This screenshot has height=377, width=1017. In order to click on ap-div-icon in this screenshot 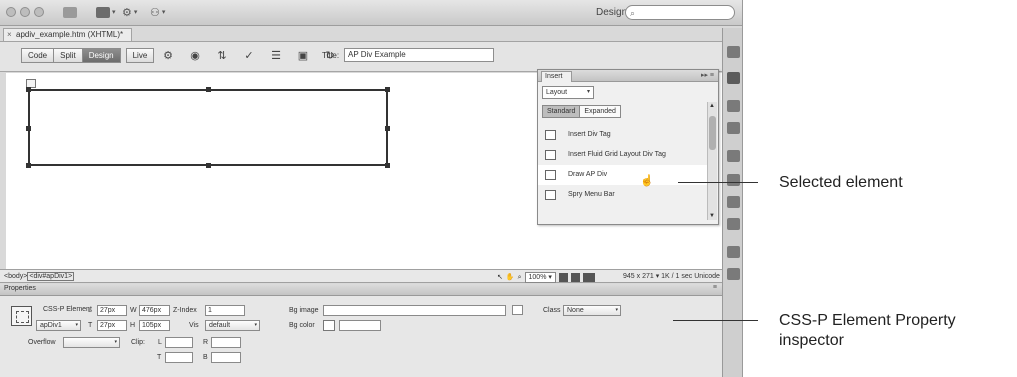, I will do `click(550, 175)`.